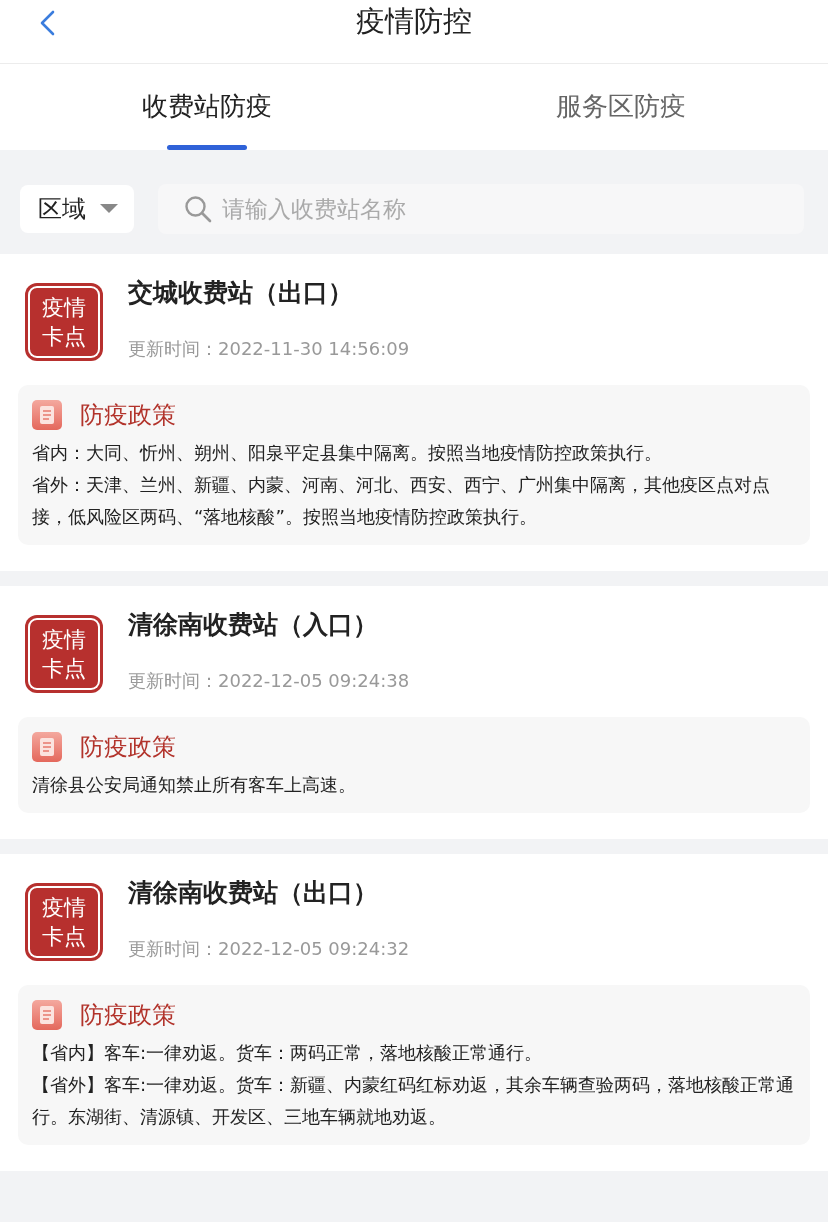 The width and height of the screenshot is (828, 1222). Describe the element at coordinates (288, 1053) in the screenshot. I see `policy-text: 【省内】客车:一律劝返。货车：两码正常，落地核酸正常通行。` at that location.